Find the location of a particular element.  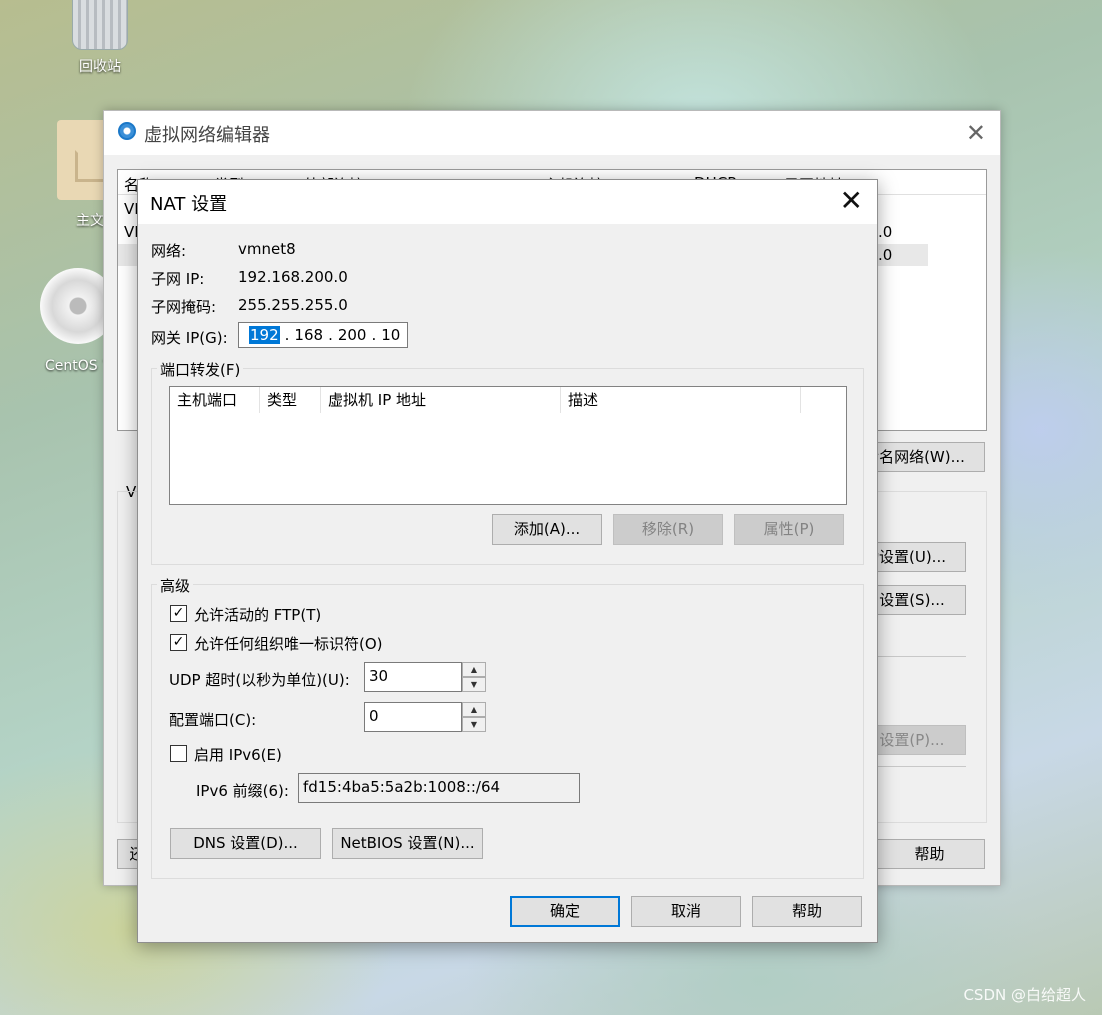

subnet-mask-value: 255.255.255.0 is located at coordinates (293, 305).